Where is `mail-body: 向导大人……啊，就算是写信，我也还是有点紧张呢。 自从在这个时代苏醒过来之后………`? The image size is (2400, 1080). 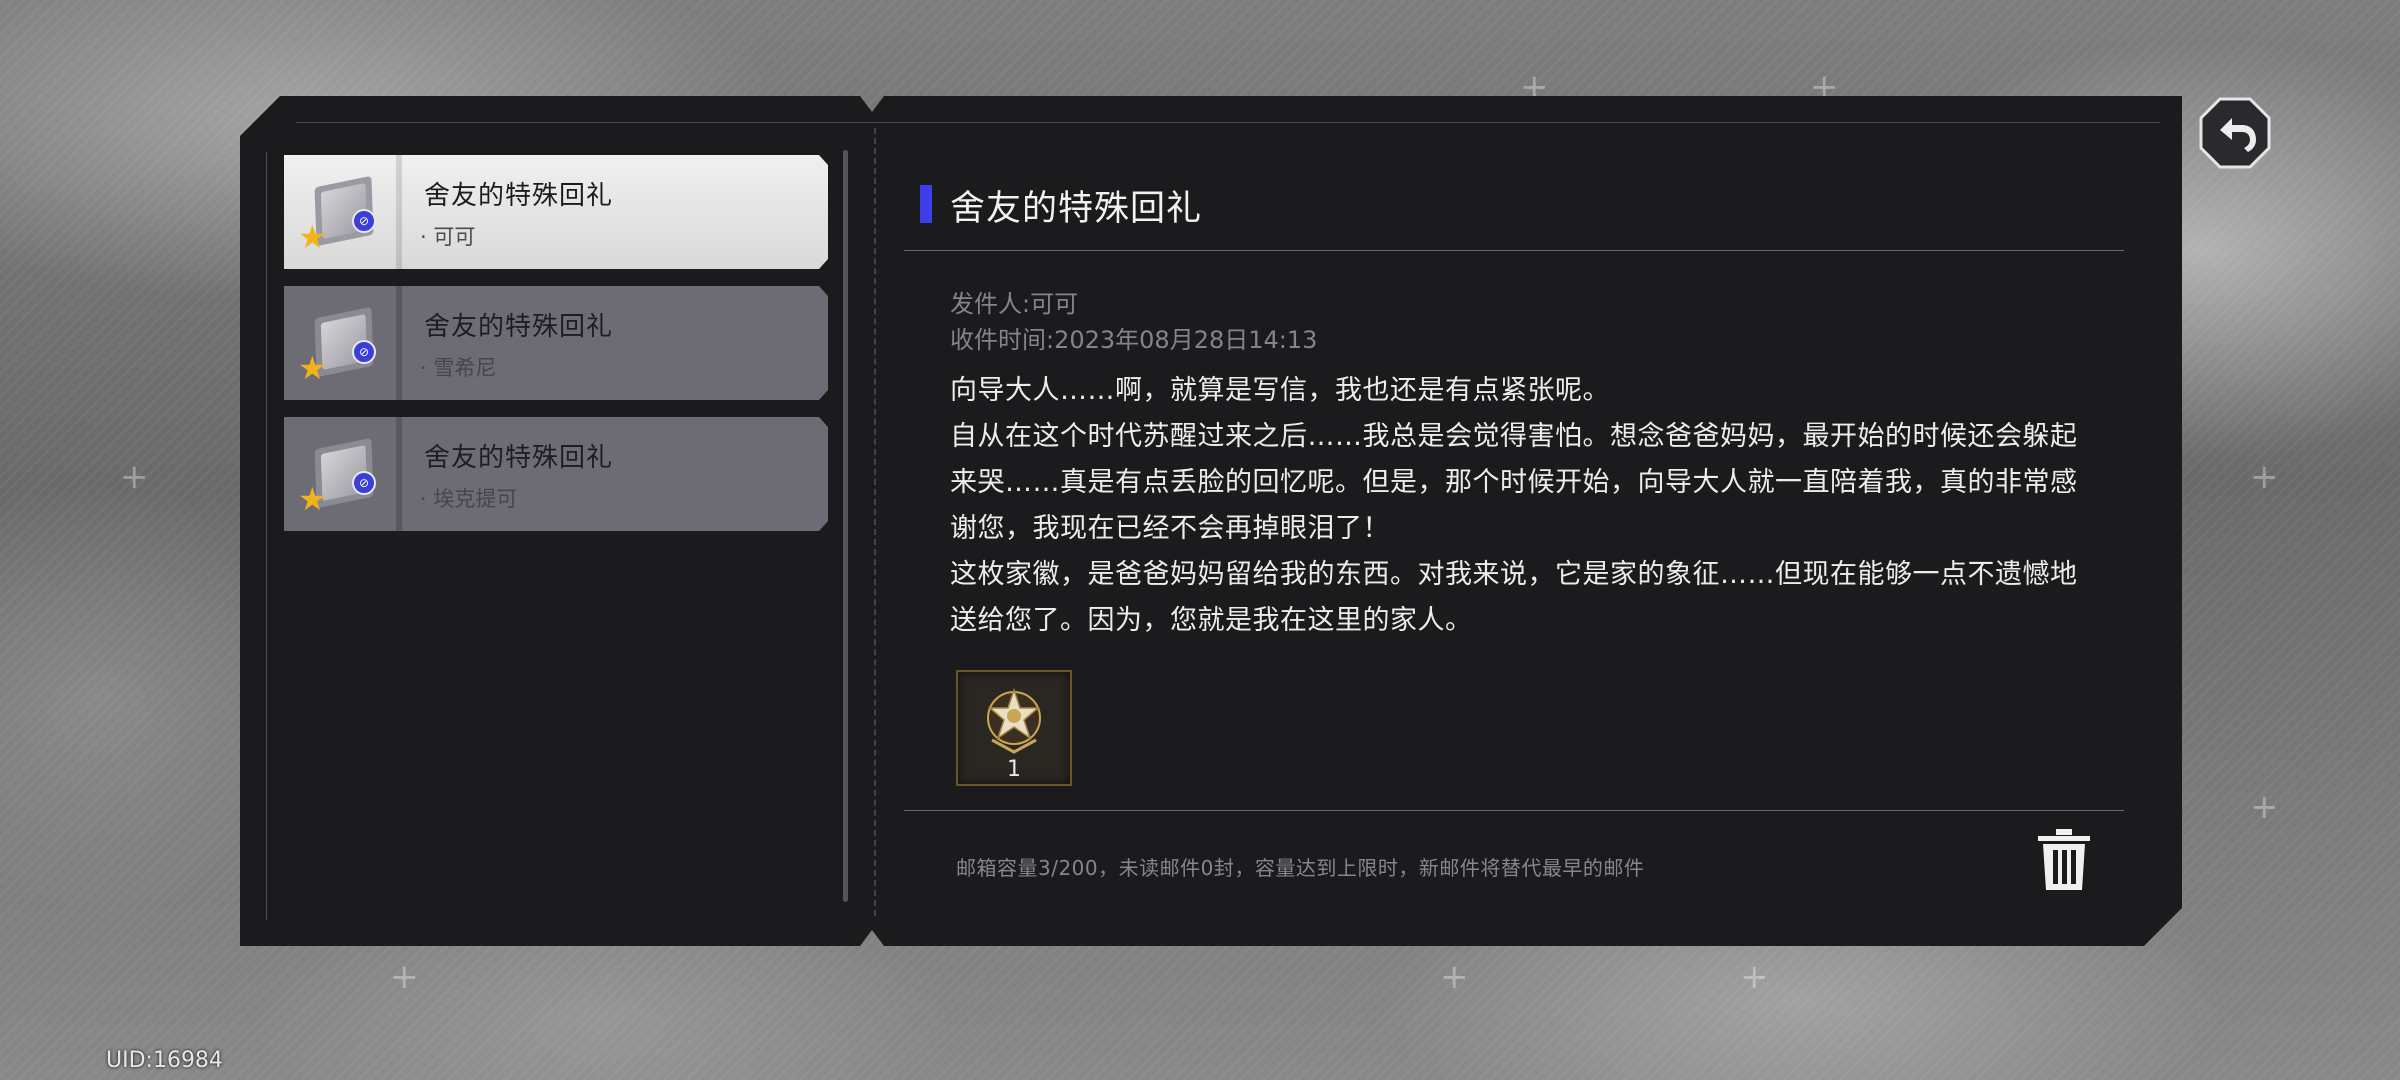
mail-body: 向导大人……啊，就算是写信，我也还是有点紧张呢。 自从在这个时代苏醒过来之后……… is located at coordinates (1525, 506).